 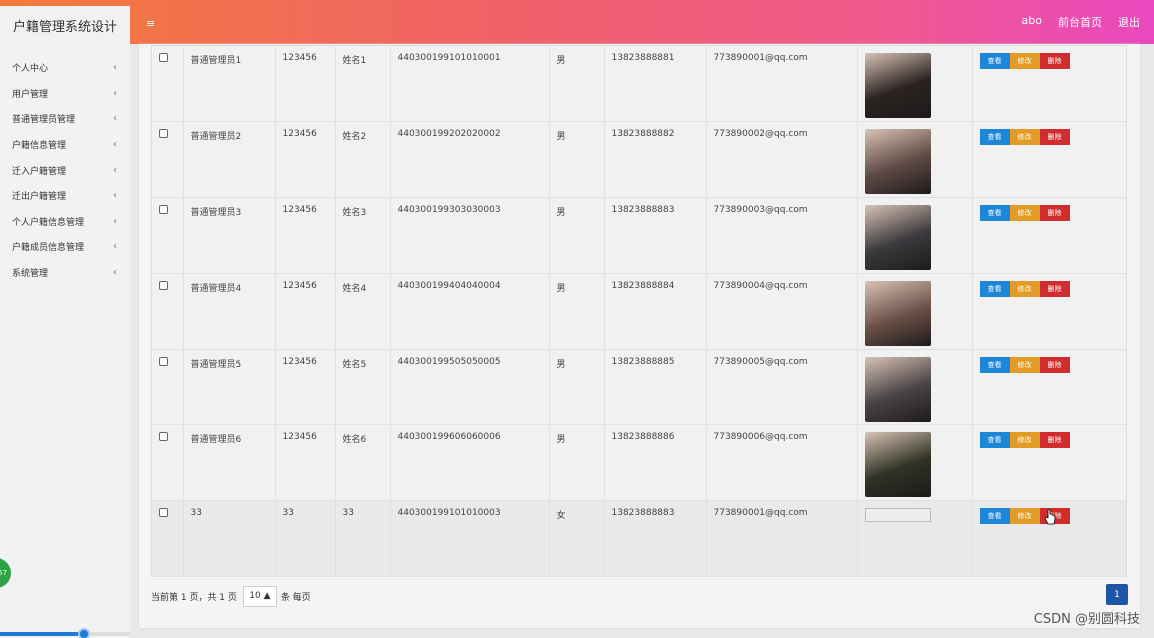 I want to click on sidebar-item-label: 迁入户籍管理, so click(x=39, y=171).